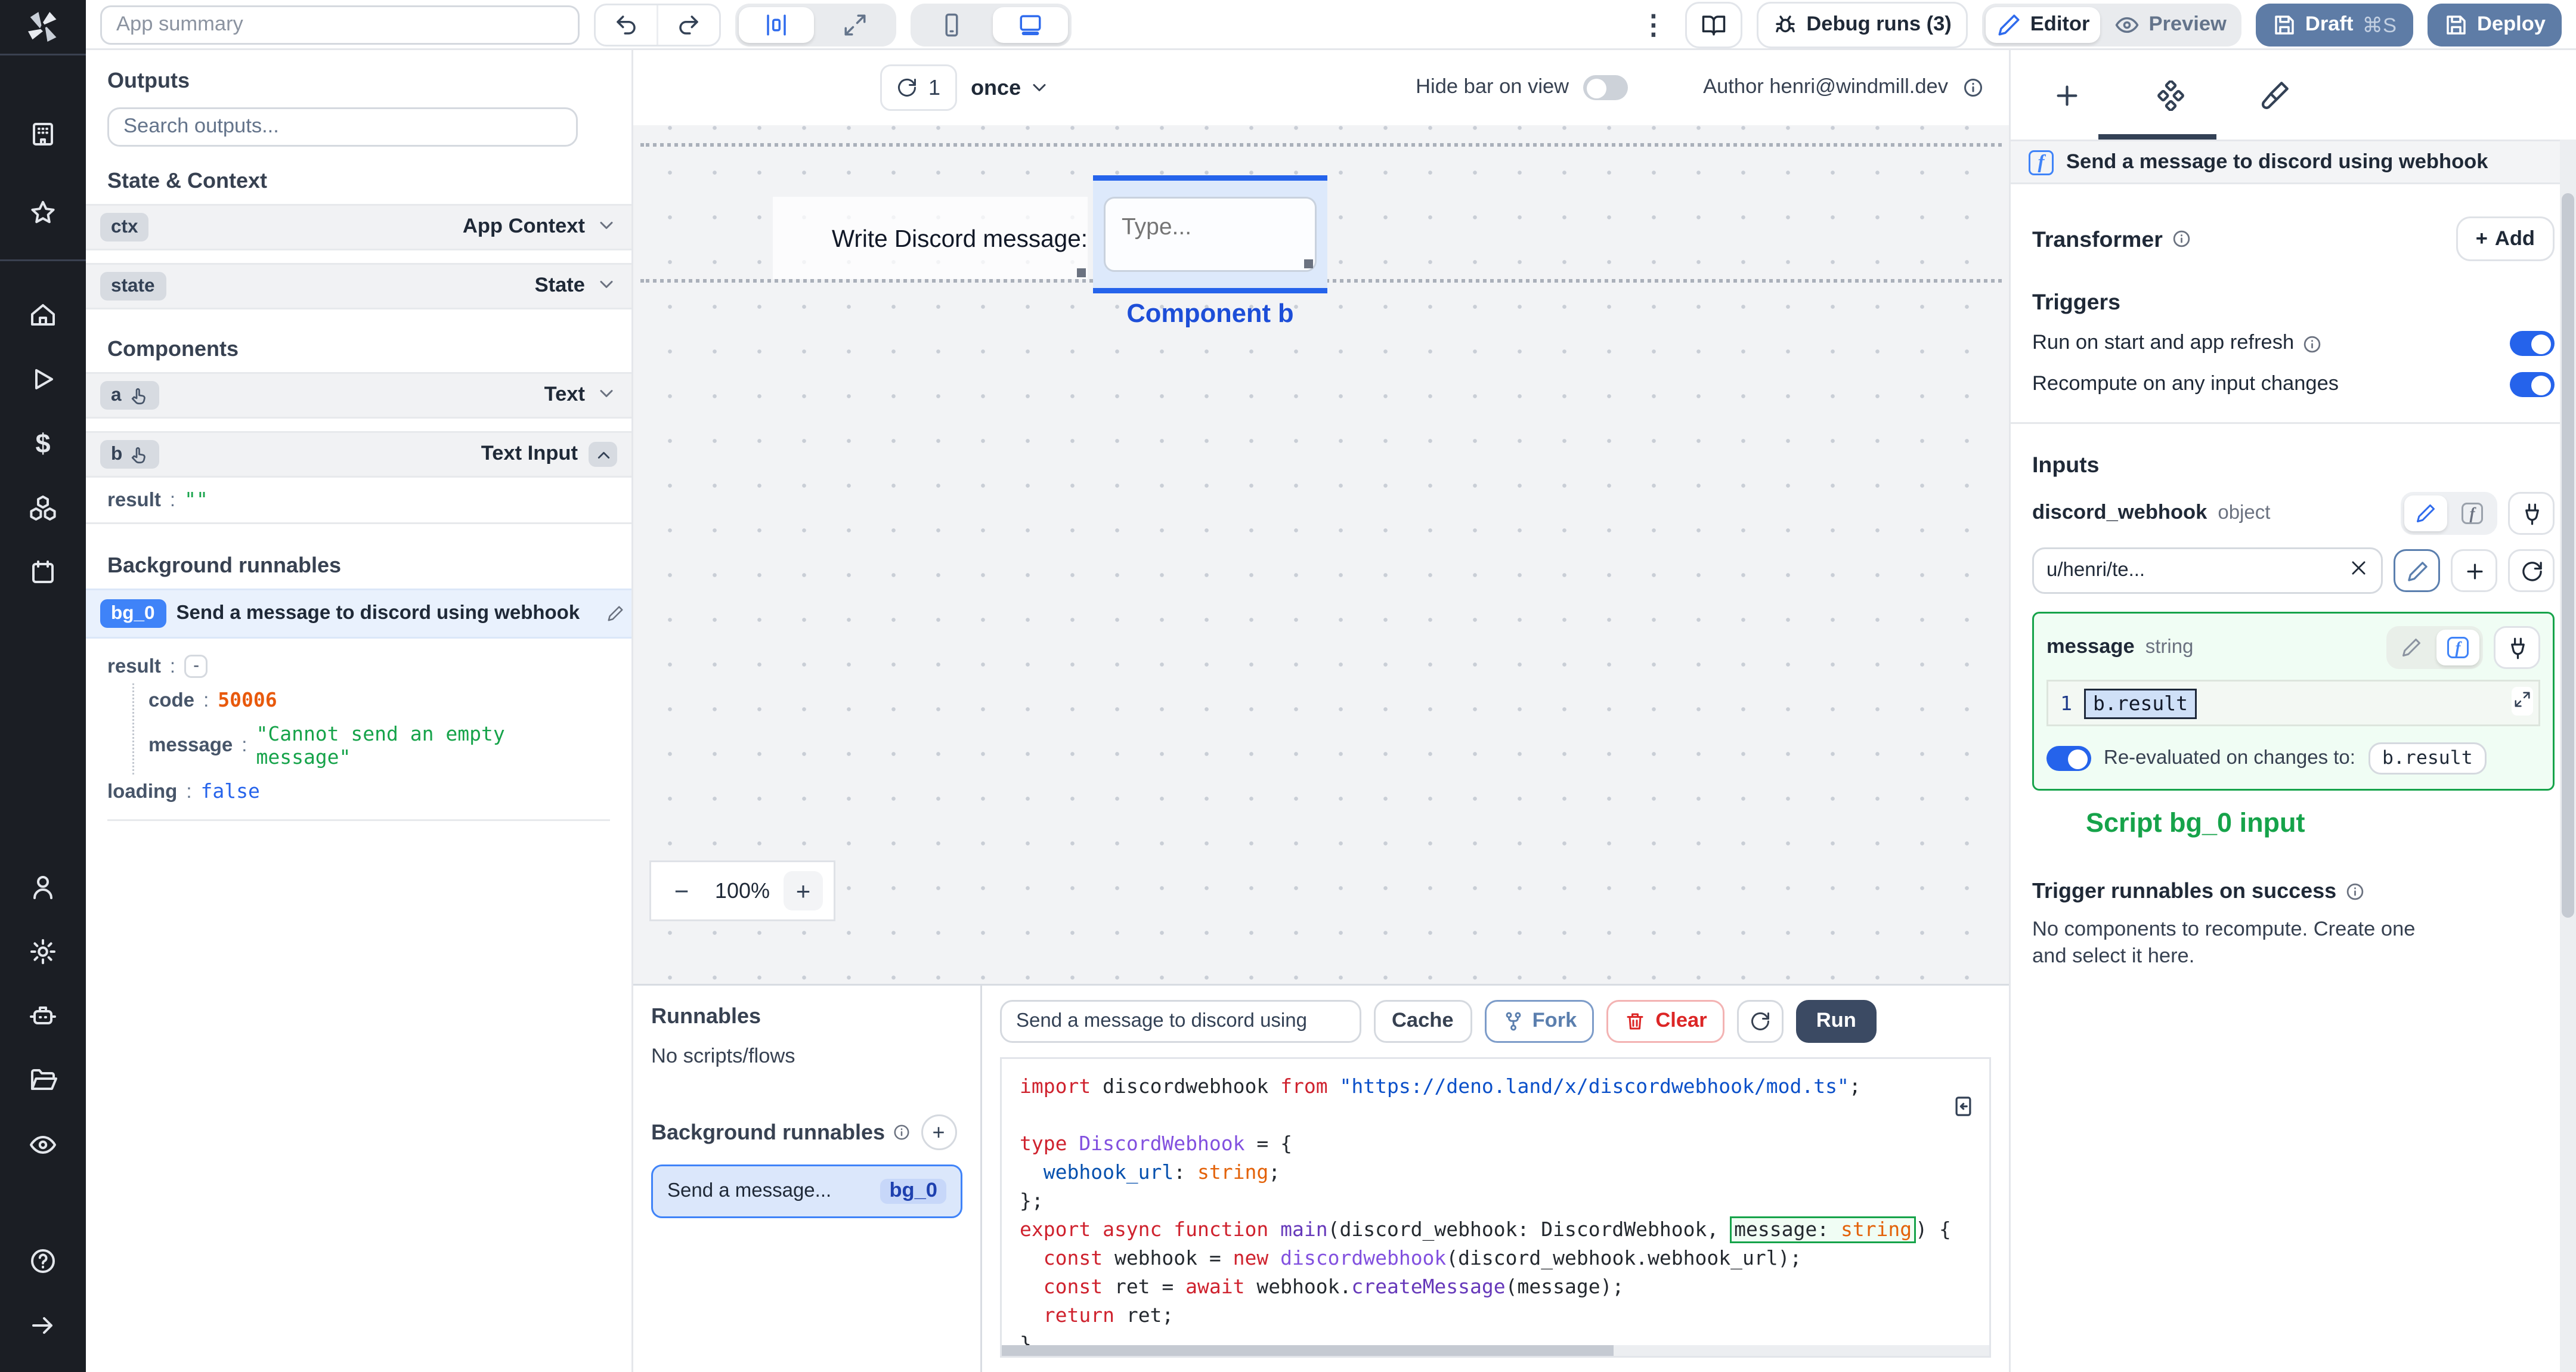 The image size is (2576, 1372). What do you see at coordinates (1010, 87) in the screenshot?
I see `schedule-dropdown: once` at bounding box center [1010, 87].